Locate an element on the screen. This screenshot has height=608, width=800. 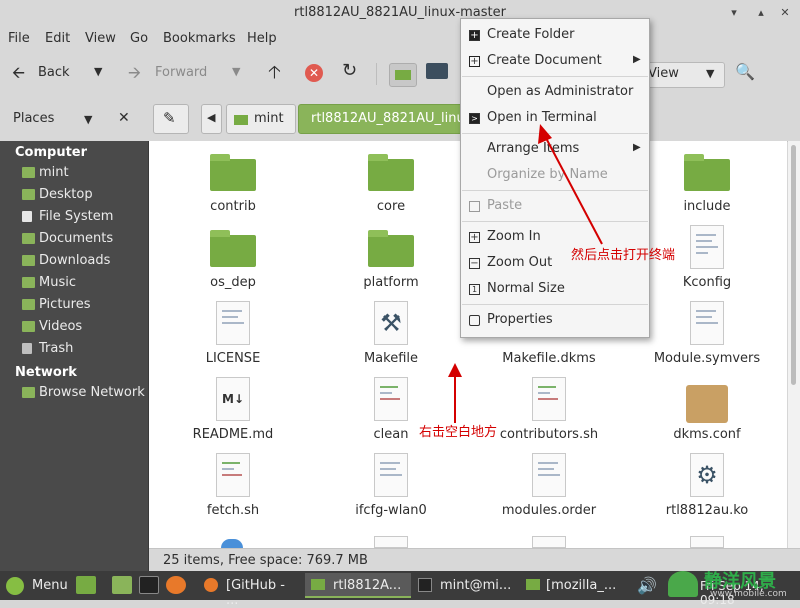
menu-go: Go is located at coordinates (139, 38).